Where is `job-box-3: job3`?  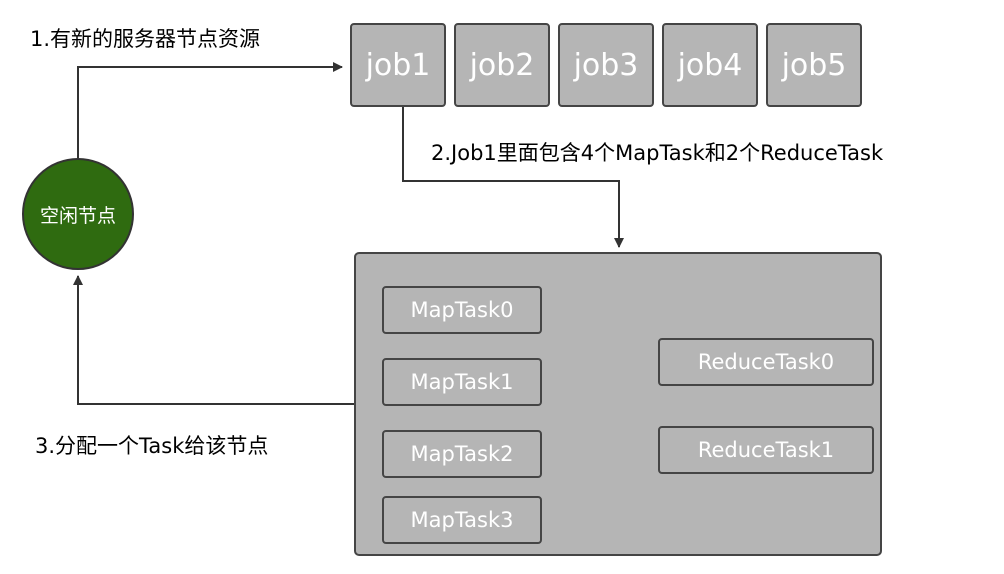 job-box-3: job3 is located at coordinates (606, 65).